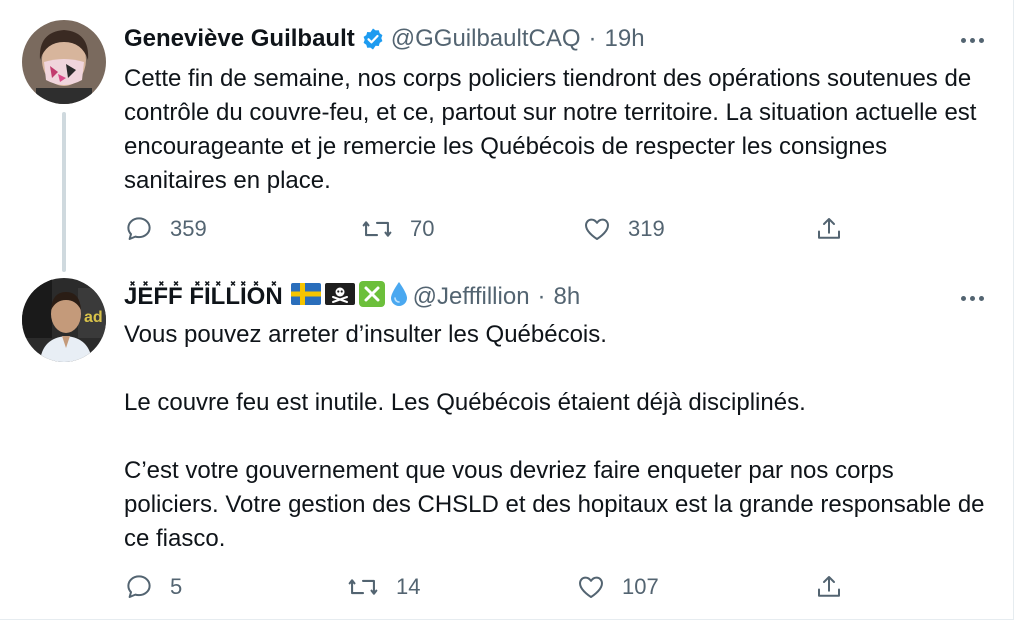 The width and height of the screenshot is (1018, 622). Describe the element at coordinates (625, 39) in the screenshot. I see `timestamp: 19h` at that location.